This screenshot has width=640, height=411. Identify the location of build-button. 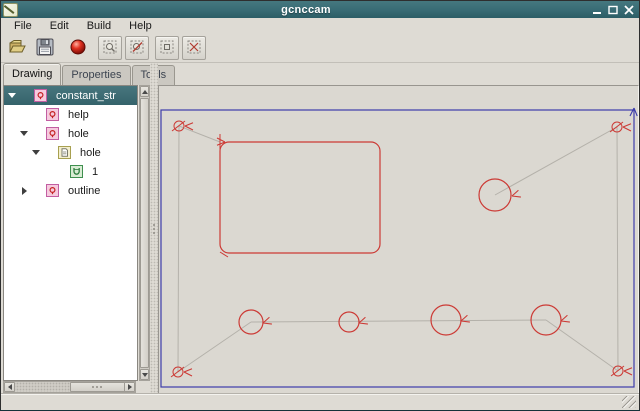
(78, 48).